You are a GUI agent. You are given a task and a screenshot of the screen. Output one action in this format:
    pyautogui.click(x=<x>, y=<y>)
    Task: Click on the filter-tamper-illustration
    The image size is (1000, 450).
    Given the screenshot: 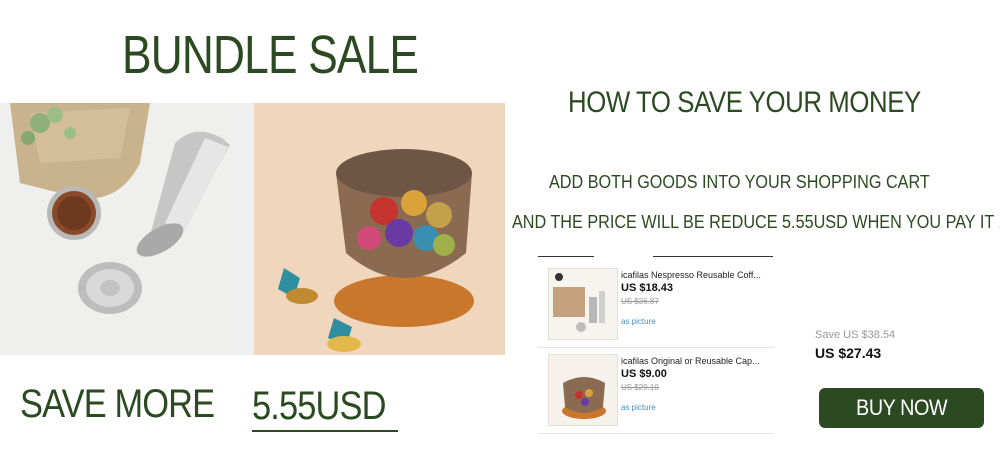 What is the action you would take?
    pyautogui.click(x=127, y=229)
    